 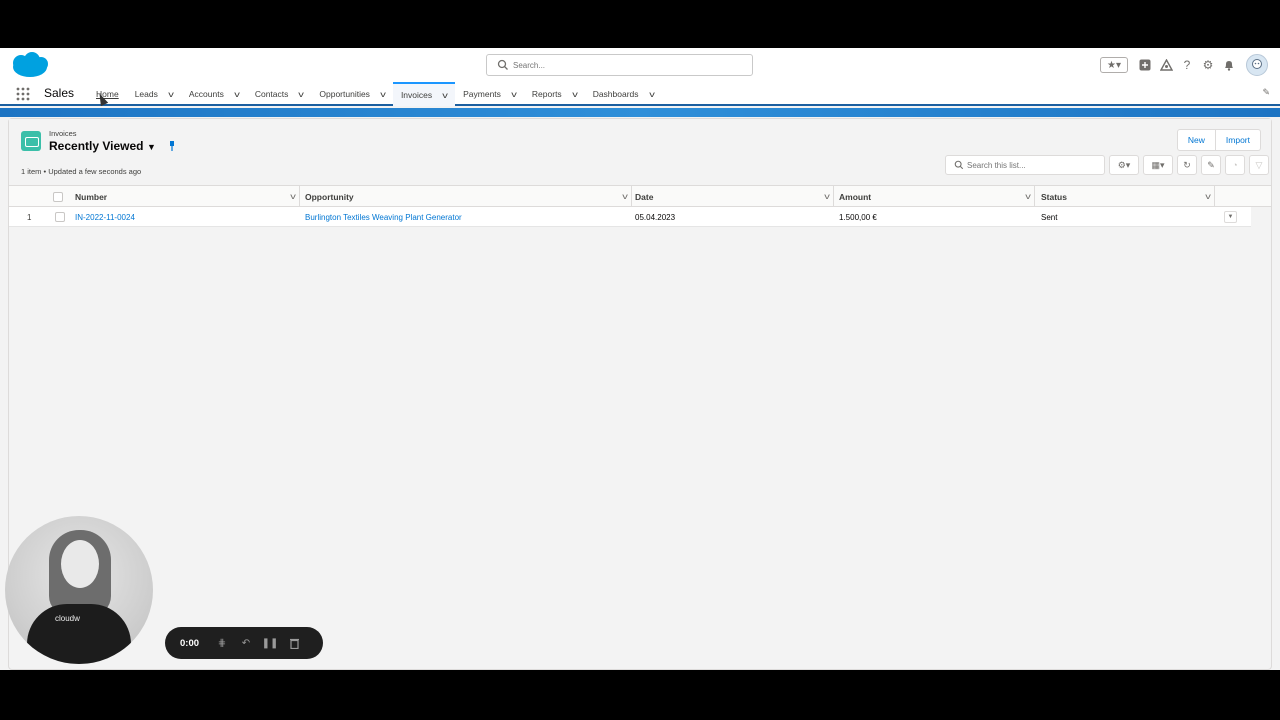 I want to click on list-search-input, so click(x=1032, y=165).